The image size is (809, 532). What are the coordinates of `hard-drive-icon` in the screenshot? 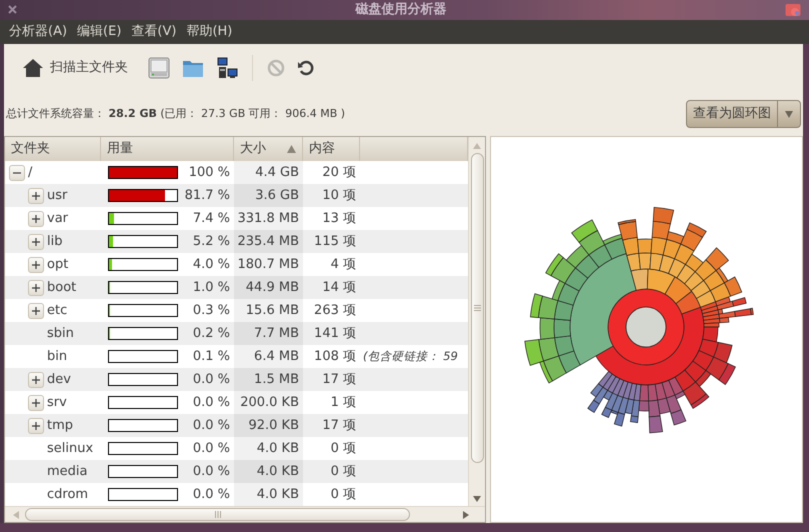 It's located at (159, 68).